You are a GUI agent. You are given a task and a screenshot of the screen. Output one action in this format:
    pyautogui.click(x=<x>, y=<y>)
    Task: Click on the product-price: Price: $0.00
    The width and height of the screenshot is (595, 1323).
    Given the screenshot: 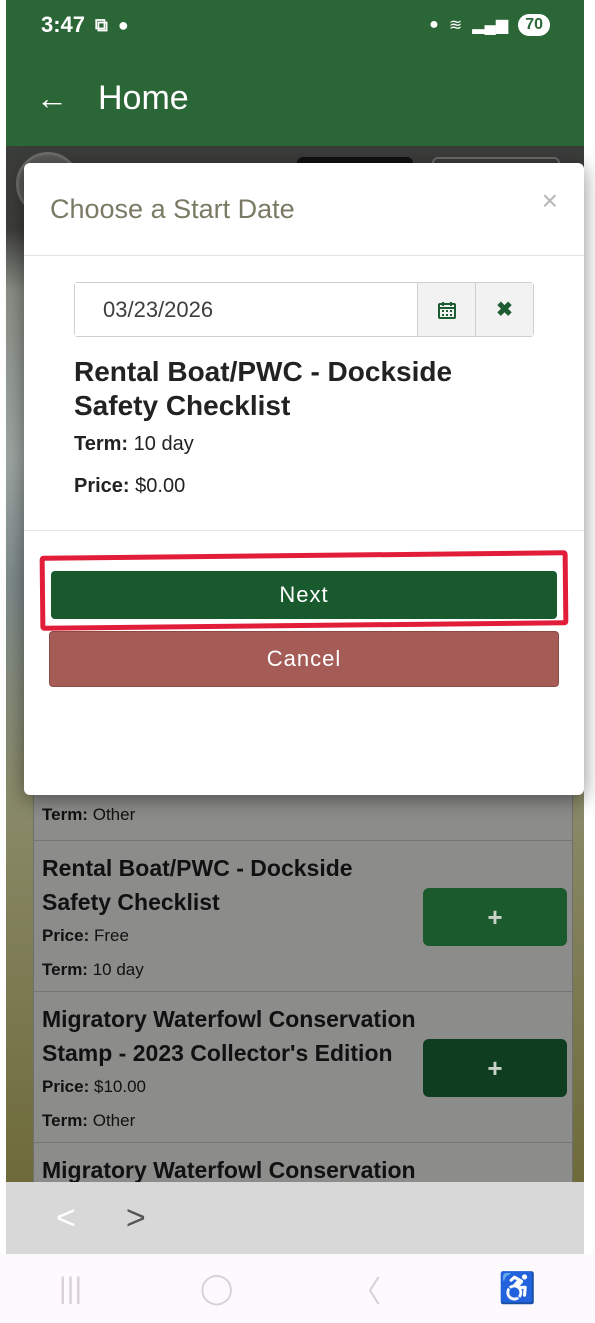 What is the action you would take?
    pyautogui.click(x=130, y=486)
    